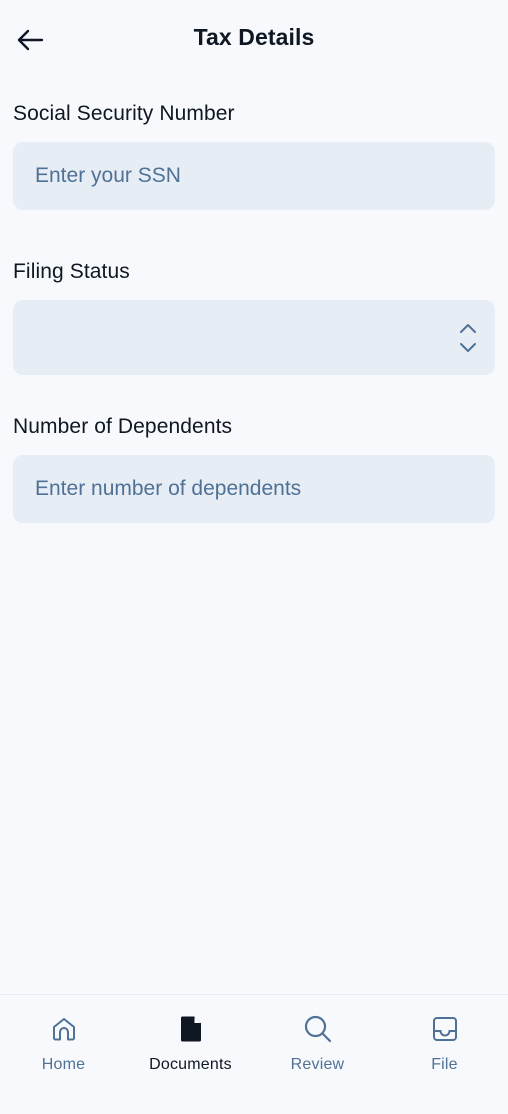  Describe the element at coordinates (317, 1054) in the screenshot. I see `nav-item-review: Review` at that location.